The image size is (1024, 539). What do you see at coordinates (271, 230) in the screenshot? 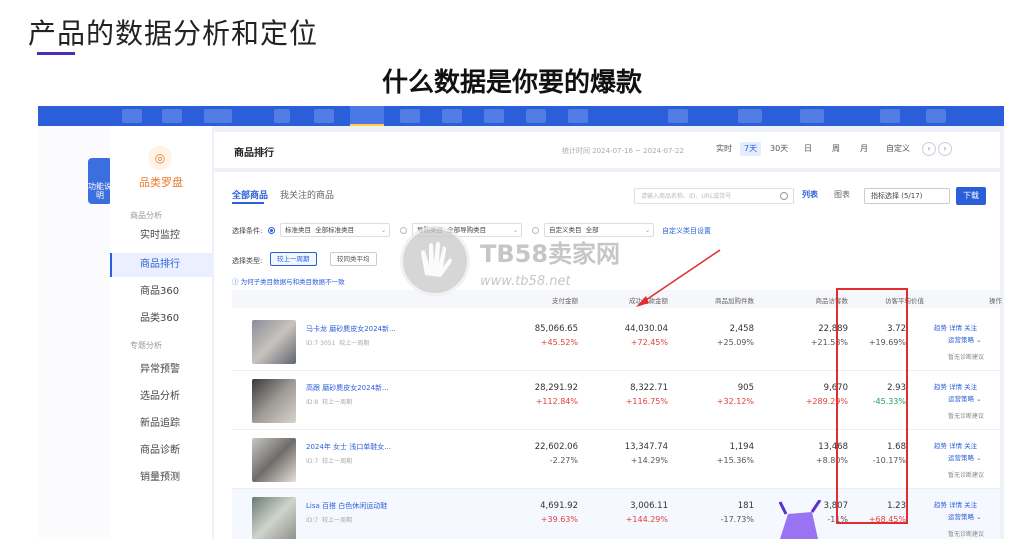
I see `radio-standard` at bounding box center [271, 230].